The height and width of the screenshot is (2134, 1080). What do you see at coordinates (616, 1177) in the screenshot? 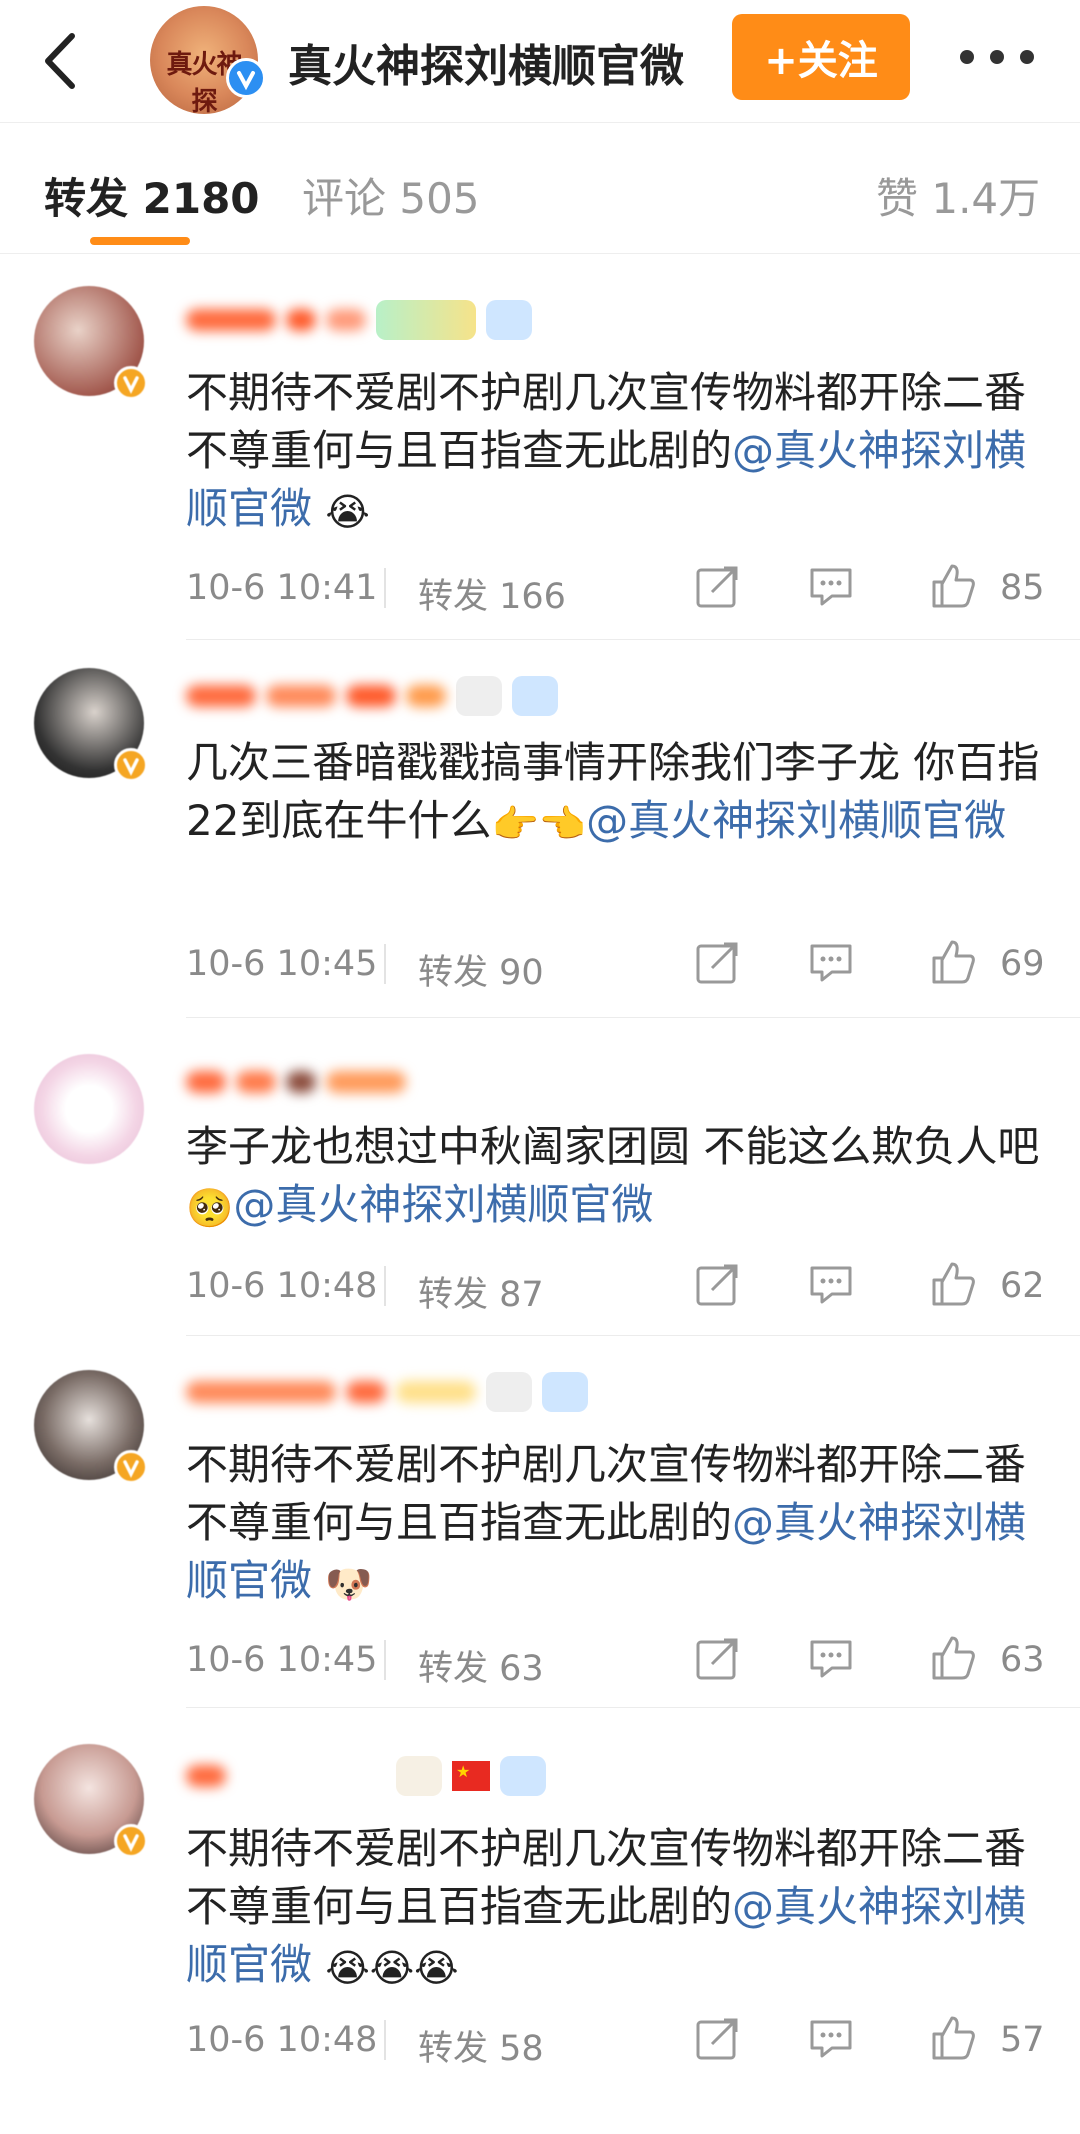
I see `comment-text: 李子龙也想过中秋阖家团圆 不能这么欺负人吧 🥺@真火神探刘横顺官微` at bounding box center [616, 1177].